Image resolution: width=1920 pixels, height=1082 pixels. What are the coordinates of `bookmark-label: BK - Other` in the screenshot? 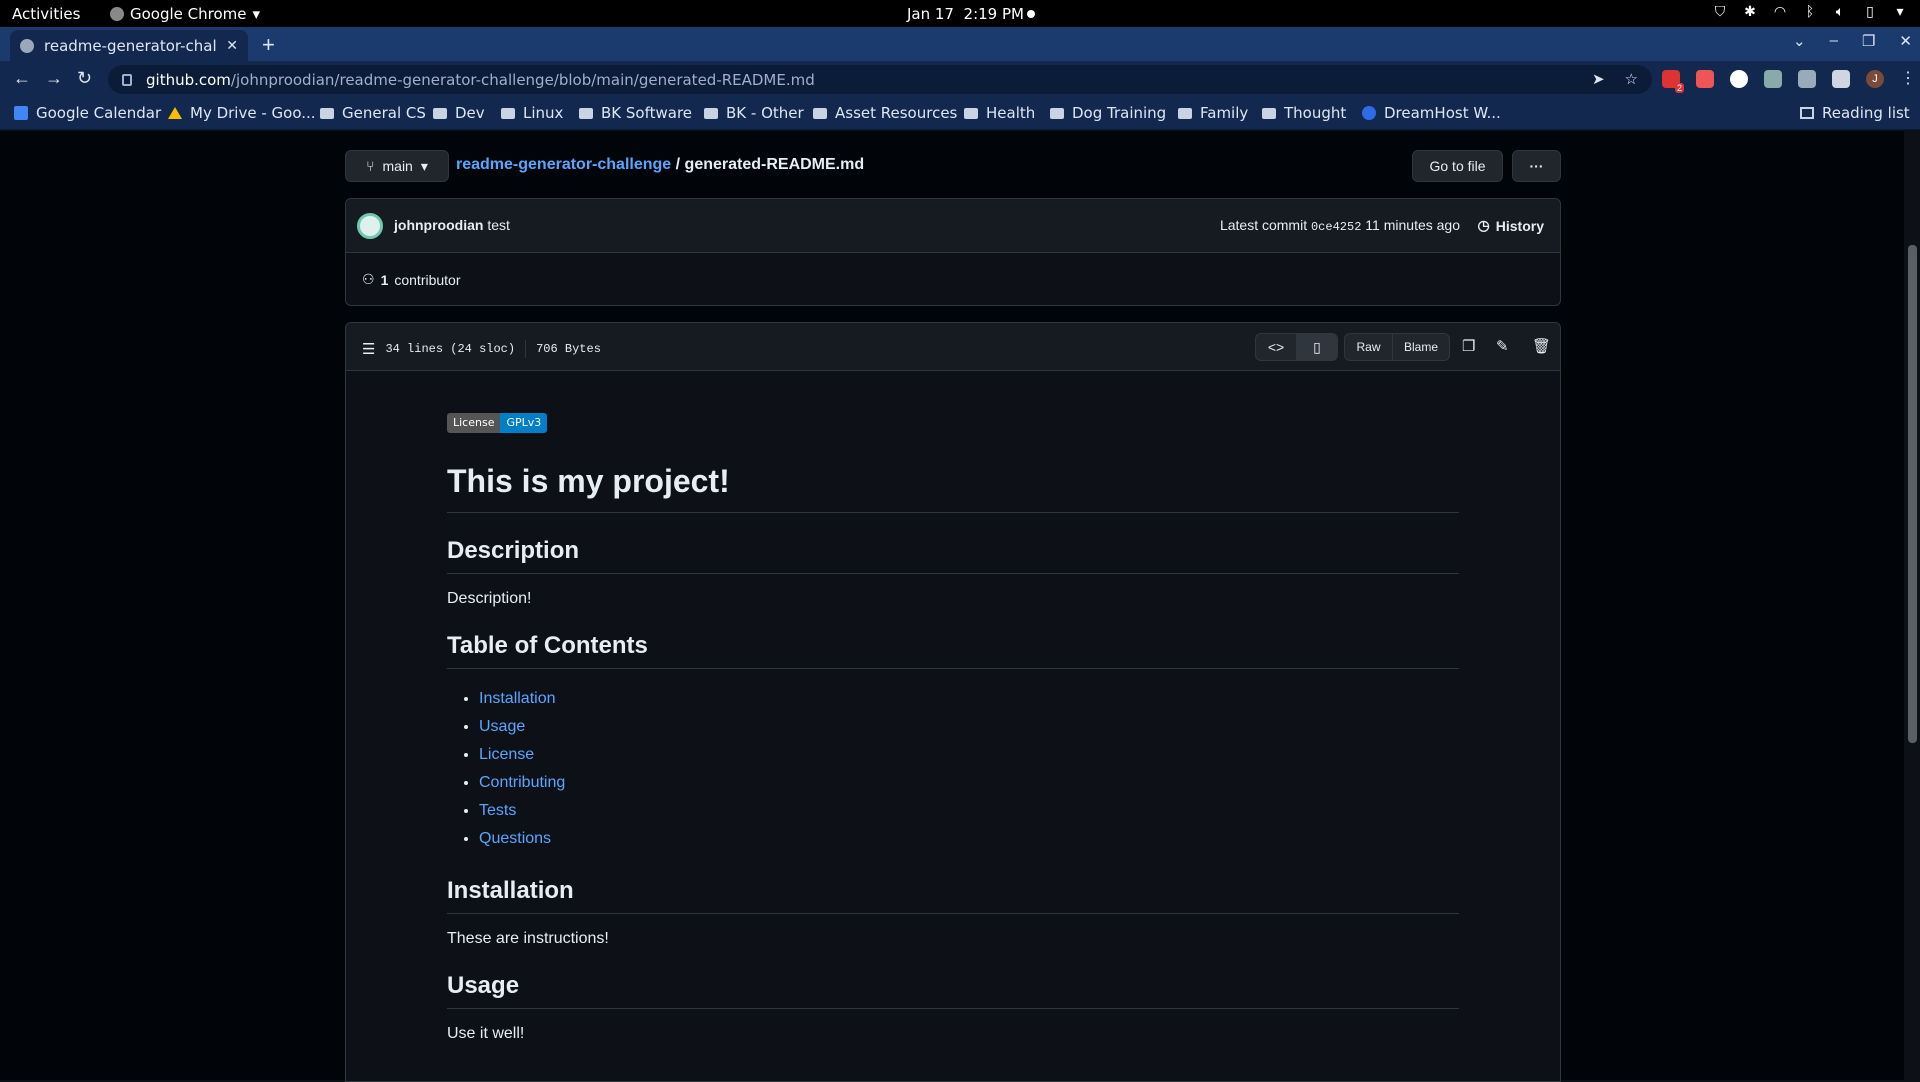 It's located at (765, 113).